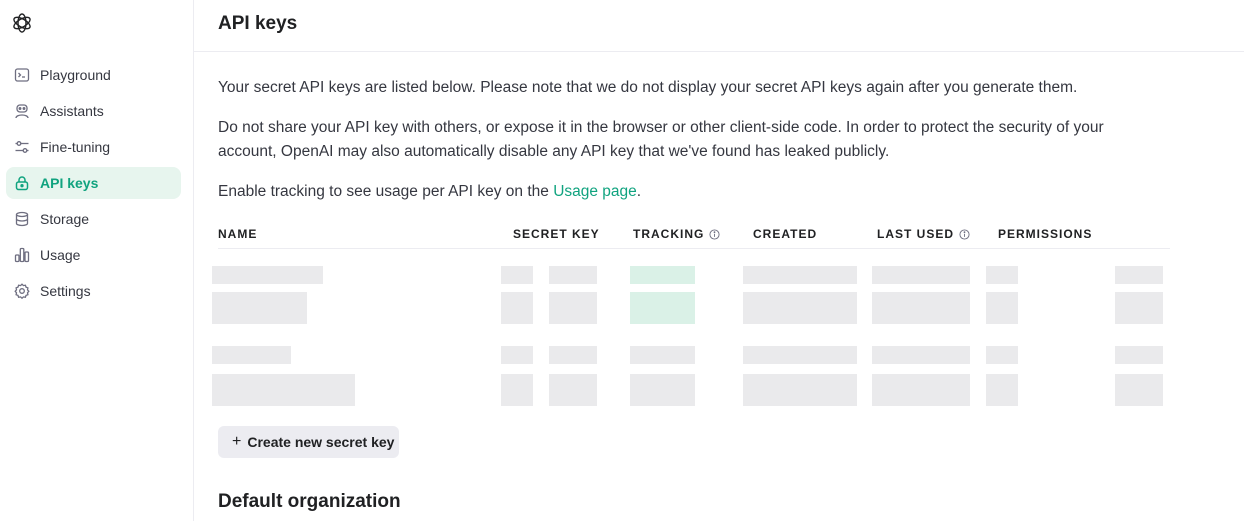 This screenshot has height=521, width=1244. What do you see at coordinates (22, 255) in the screenshot?
I see `bar-chart-icon` at bounding box center [22, 255].